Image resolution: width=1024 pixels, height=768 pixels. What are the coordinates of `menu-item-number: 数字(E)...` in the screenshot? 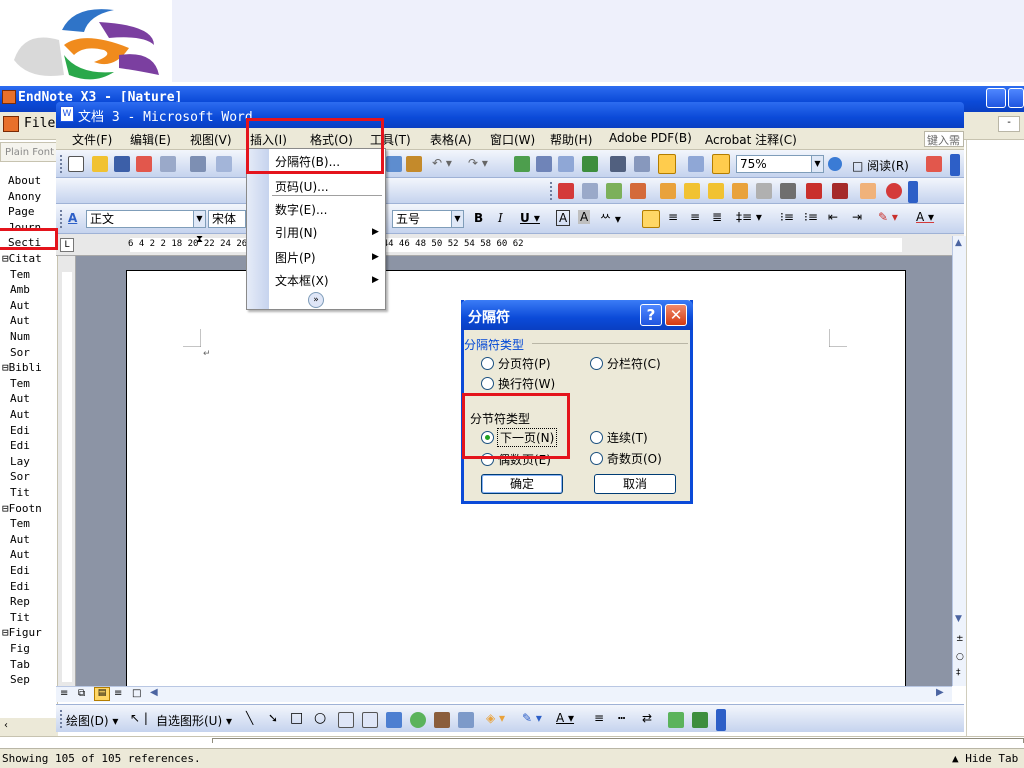 It's located at (301, 209).